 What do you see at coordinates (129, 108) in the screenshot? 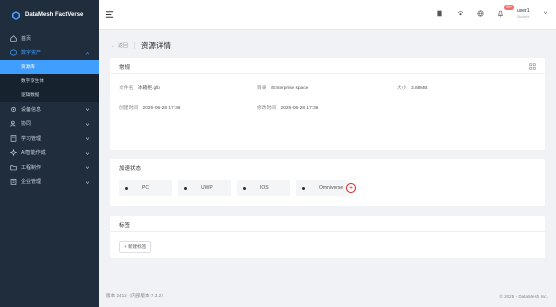
I see `field-label: 创建时间` at bounding box center [129, 108].